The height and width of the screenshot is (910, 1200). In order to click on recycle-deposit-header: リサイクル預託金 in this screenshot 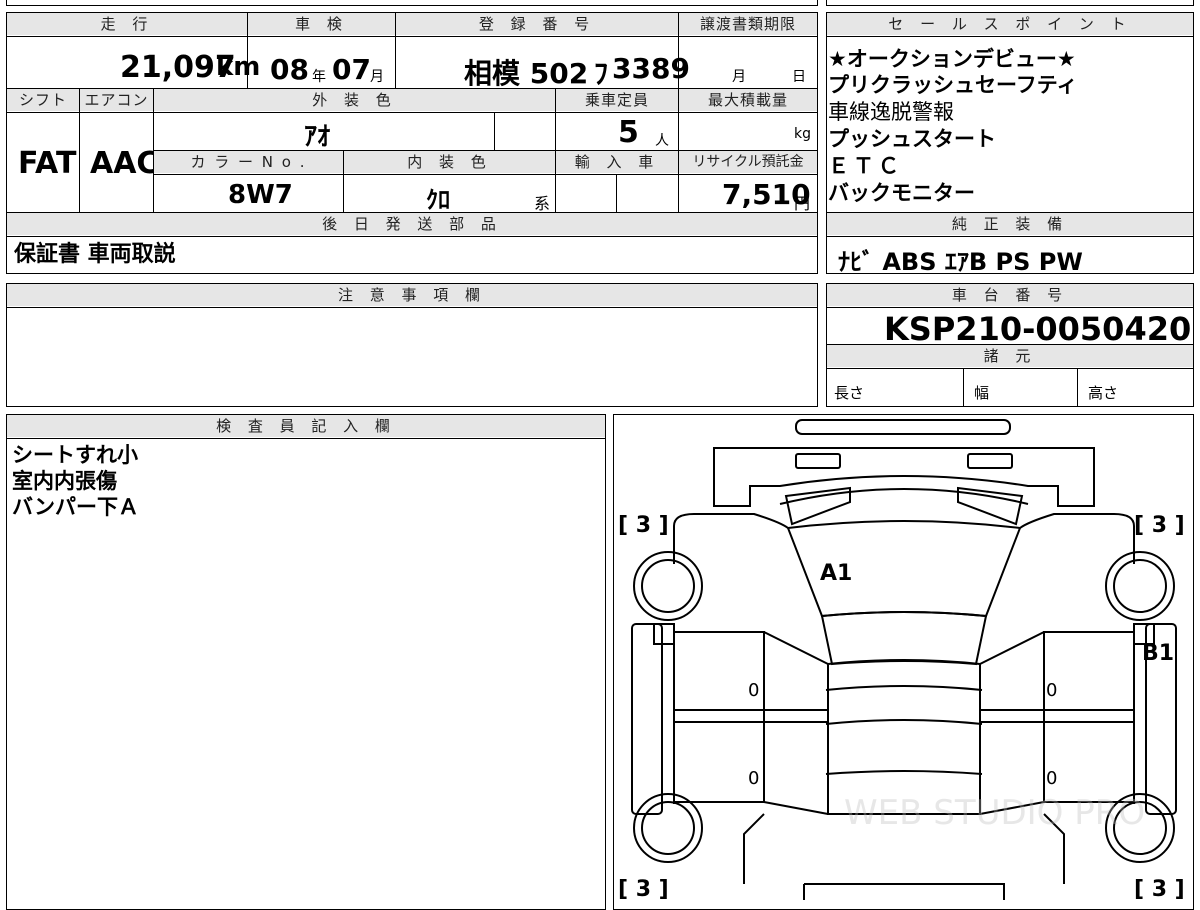, I will do `click(748, 162)`.